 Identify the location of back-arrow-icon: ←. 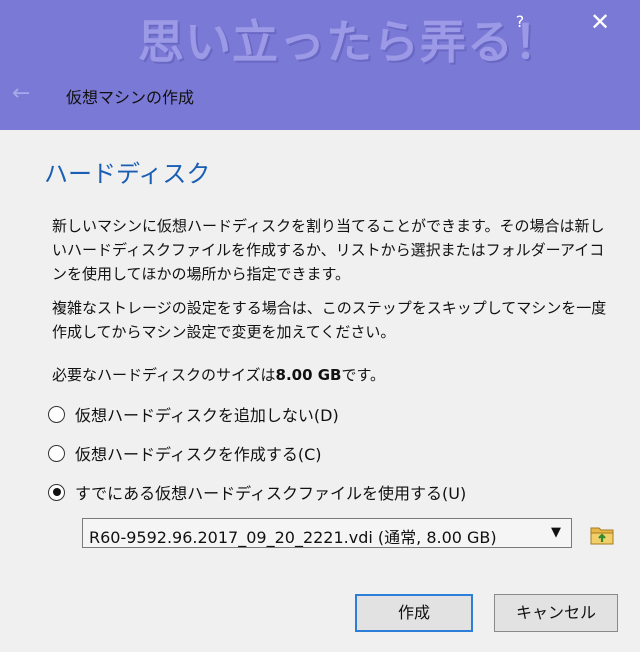
(26, 94).